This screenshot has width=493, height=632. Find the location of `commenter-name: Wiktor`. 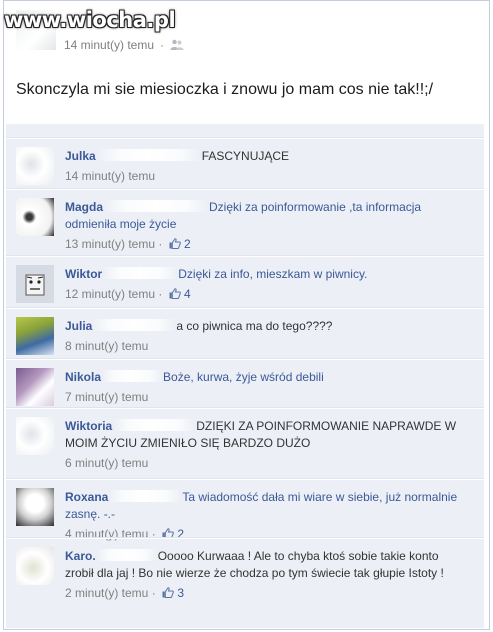

commenter-name: Wiktor is located at coordinates (83, 274).